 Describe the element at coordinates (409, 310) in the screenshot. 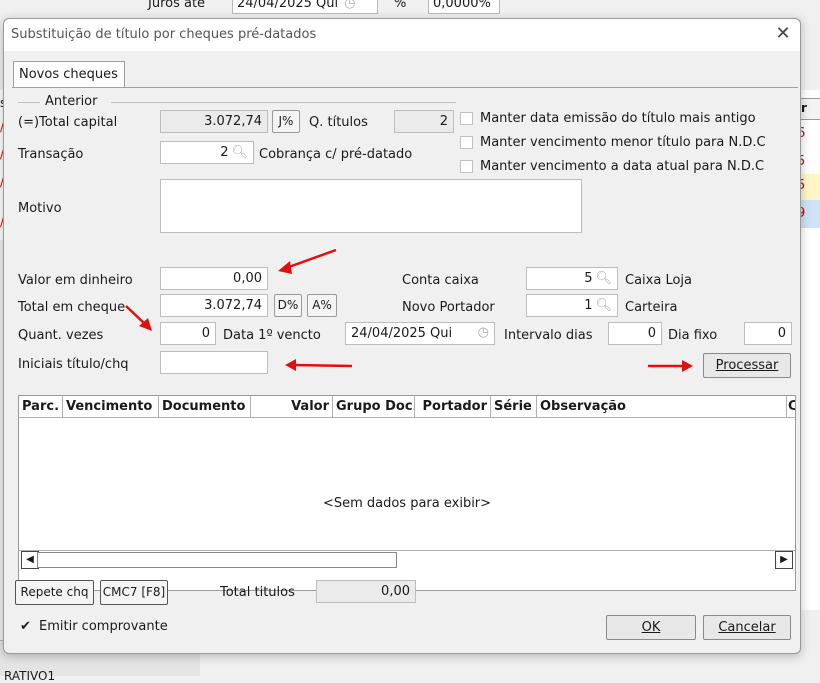

I see `annotation-arrows` at that location.